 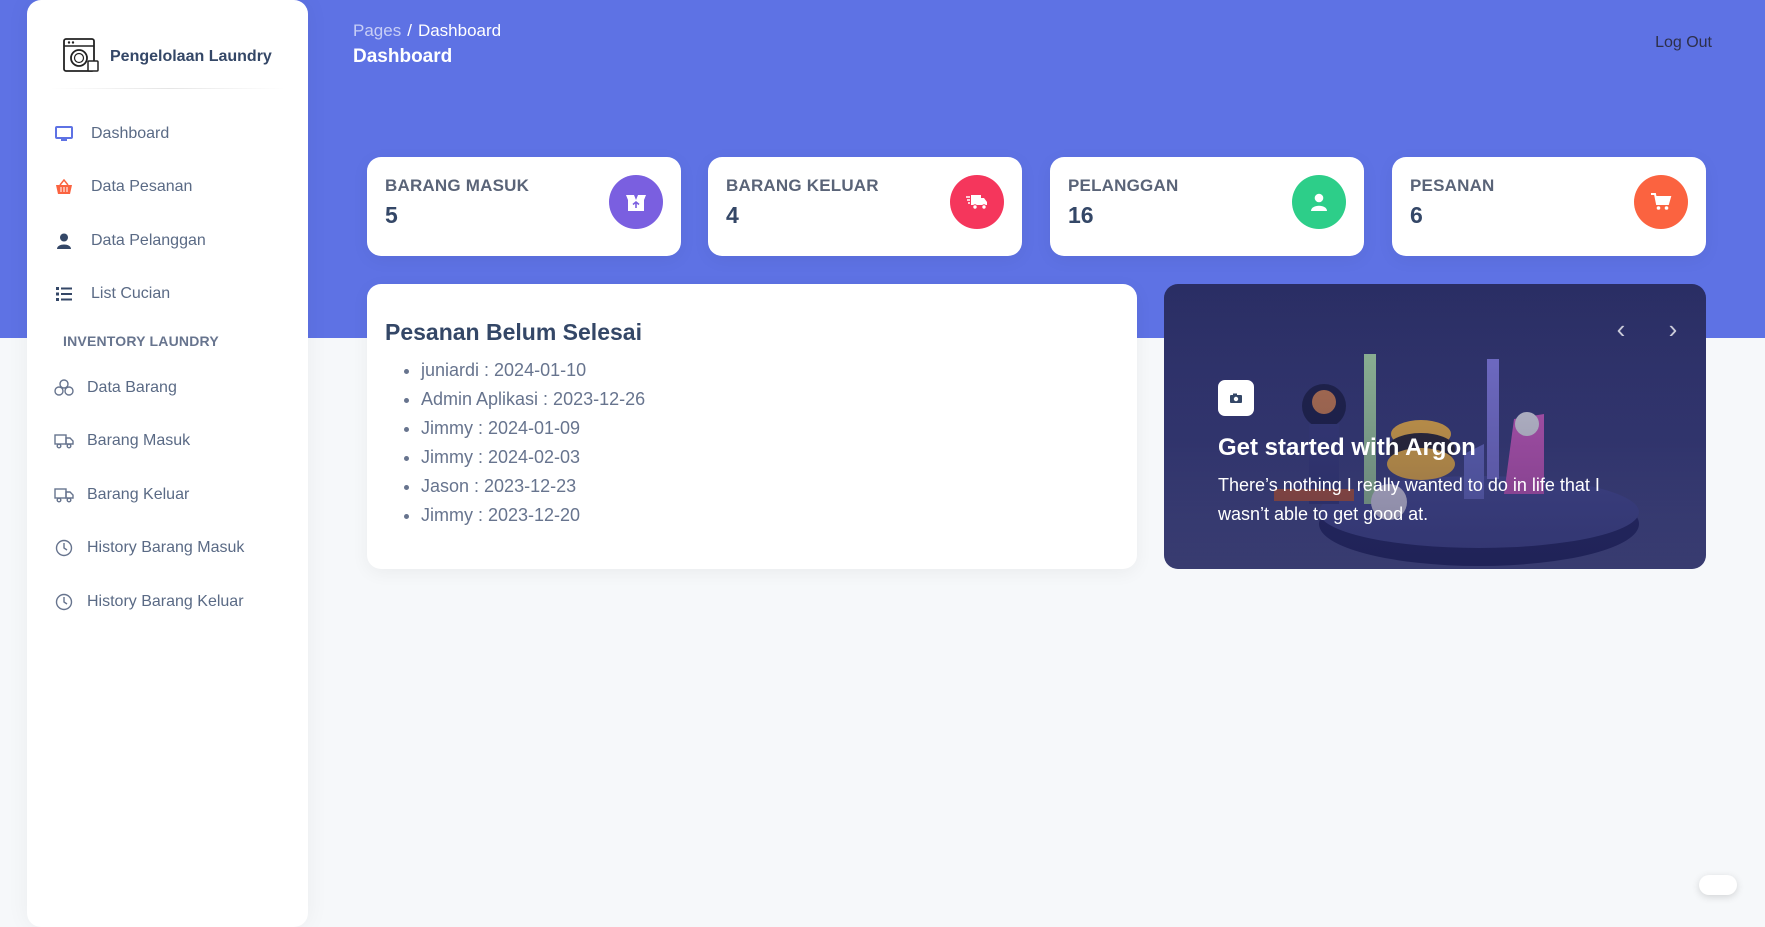 I want to click on sidebar-item-label: Data Pesanan, so click(x=142, y=187).